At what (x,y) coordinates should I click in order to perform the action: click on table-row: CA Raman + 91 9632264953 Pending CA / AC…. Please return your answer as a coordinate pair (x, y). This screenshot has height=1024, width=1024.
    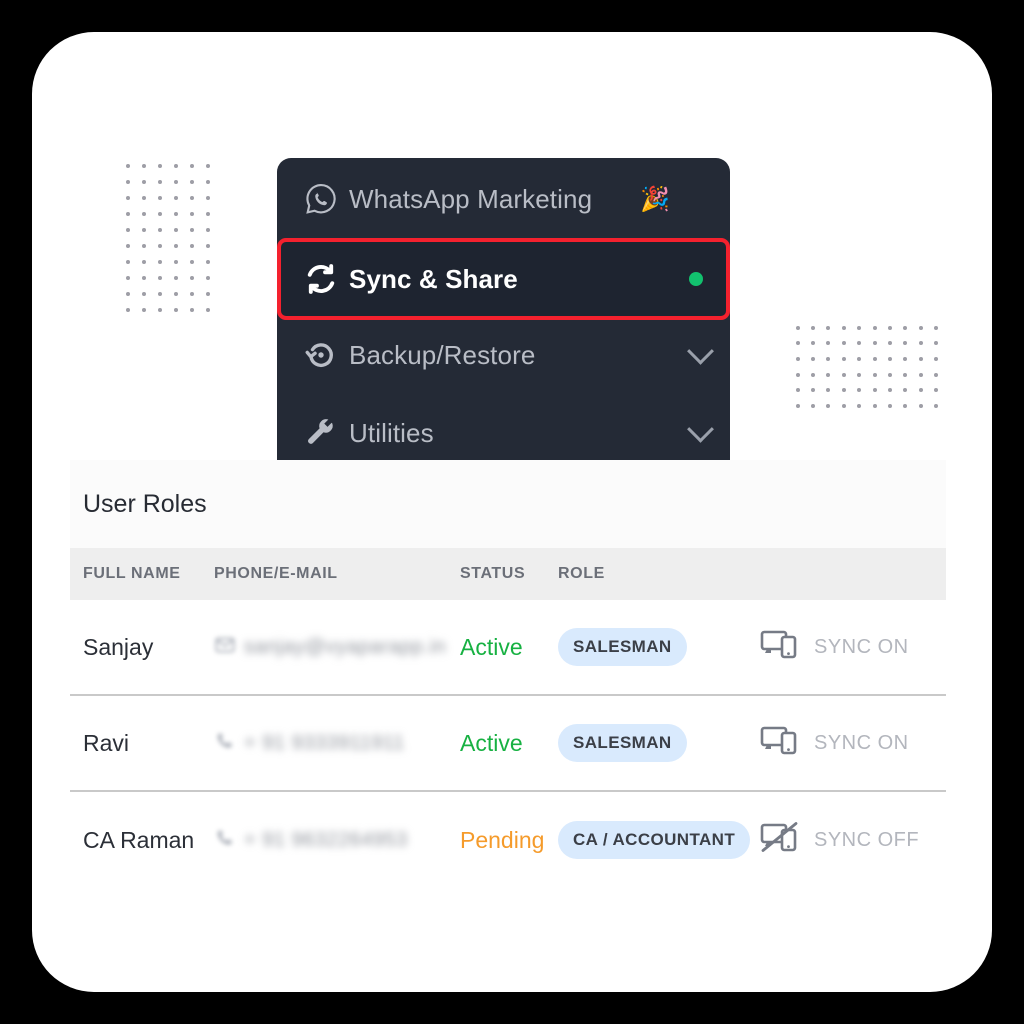
    Looking at the image, I should click on (508, 840).